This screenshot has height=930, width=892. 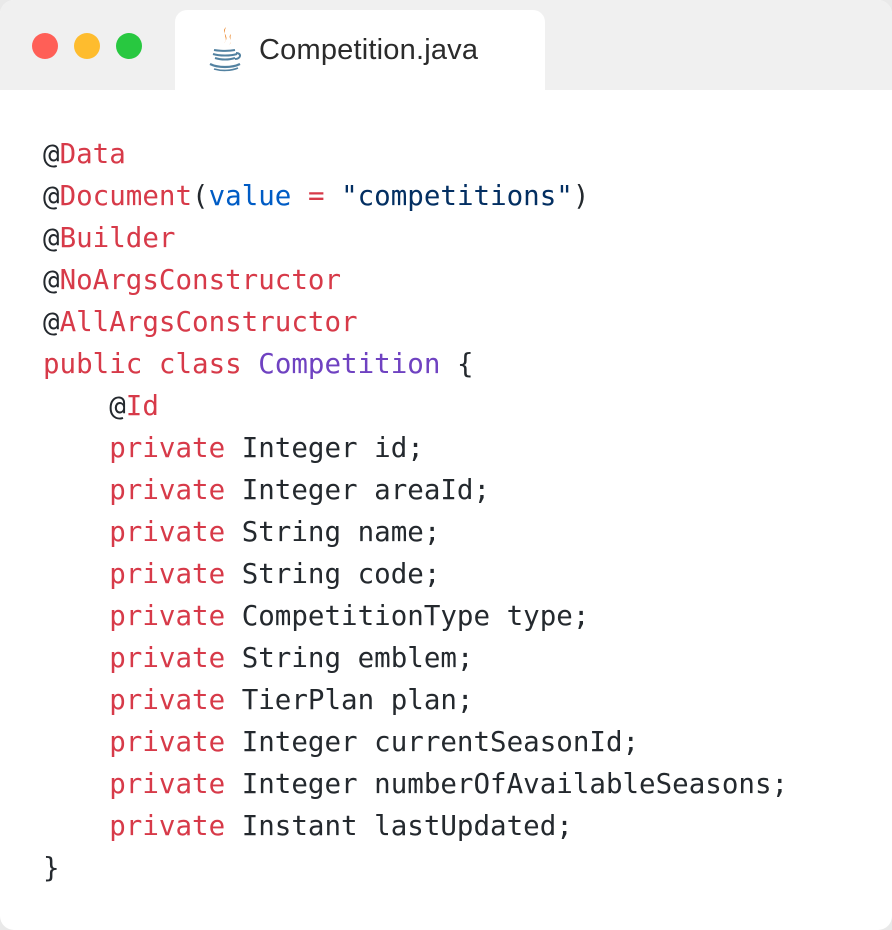 I want to click on code-token-anno: Builder, so click(x=117, y=238).